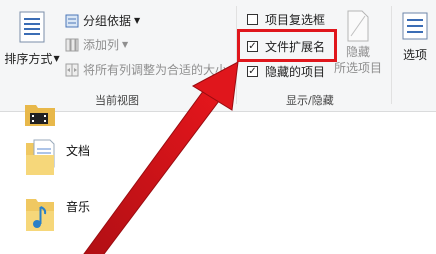  I want to click on documents-folder-icon, so click(41, 157).